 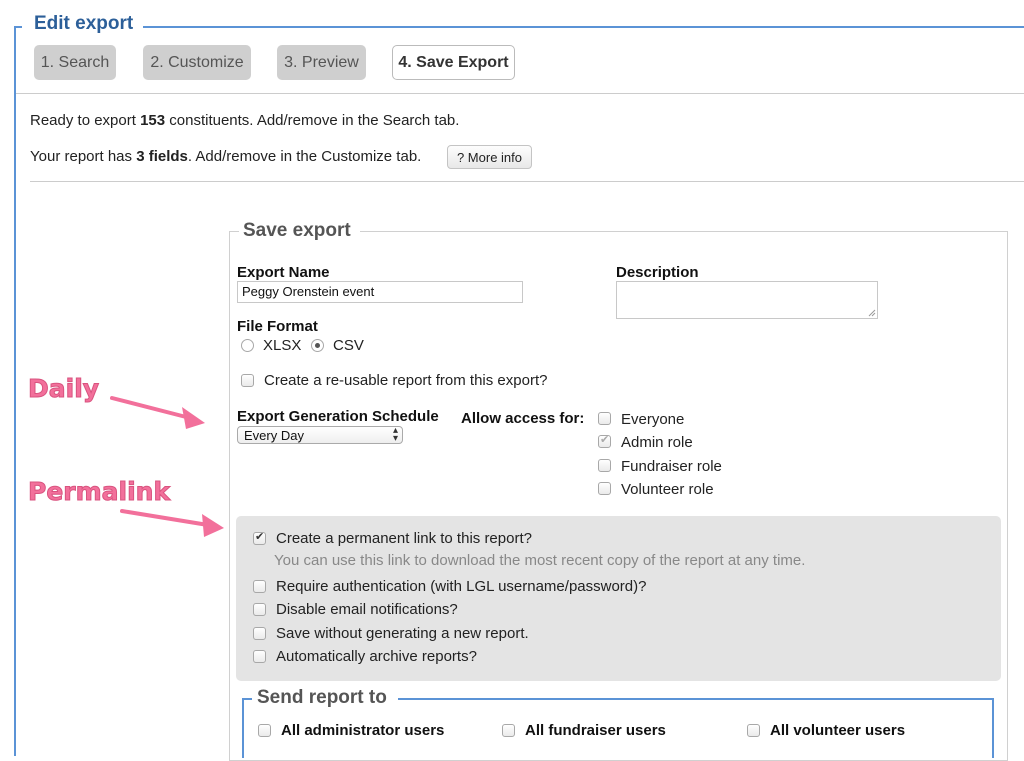 What do you see at coordinates (297, 230) in the screenshot?
I see `save-export-legend: Save export` at bounding box center [297, 230].